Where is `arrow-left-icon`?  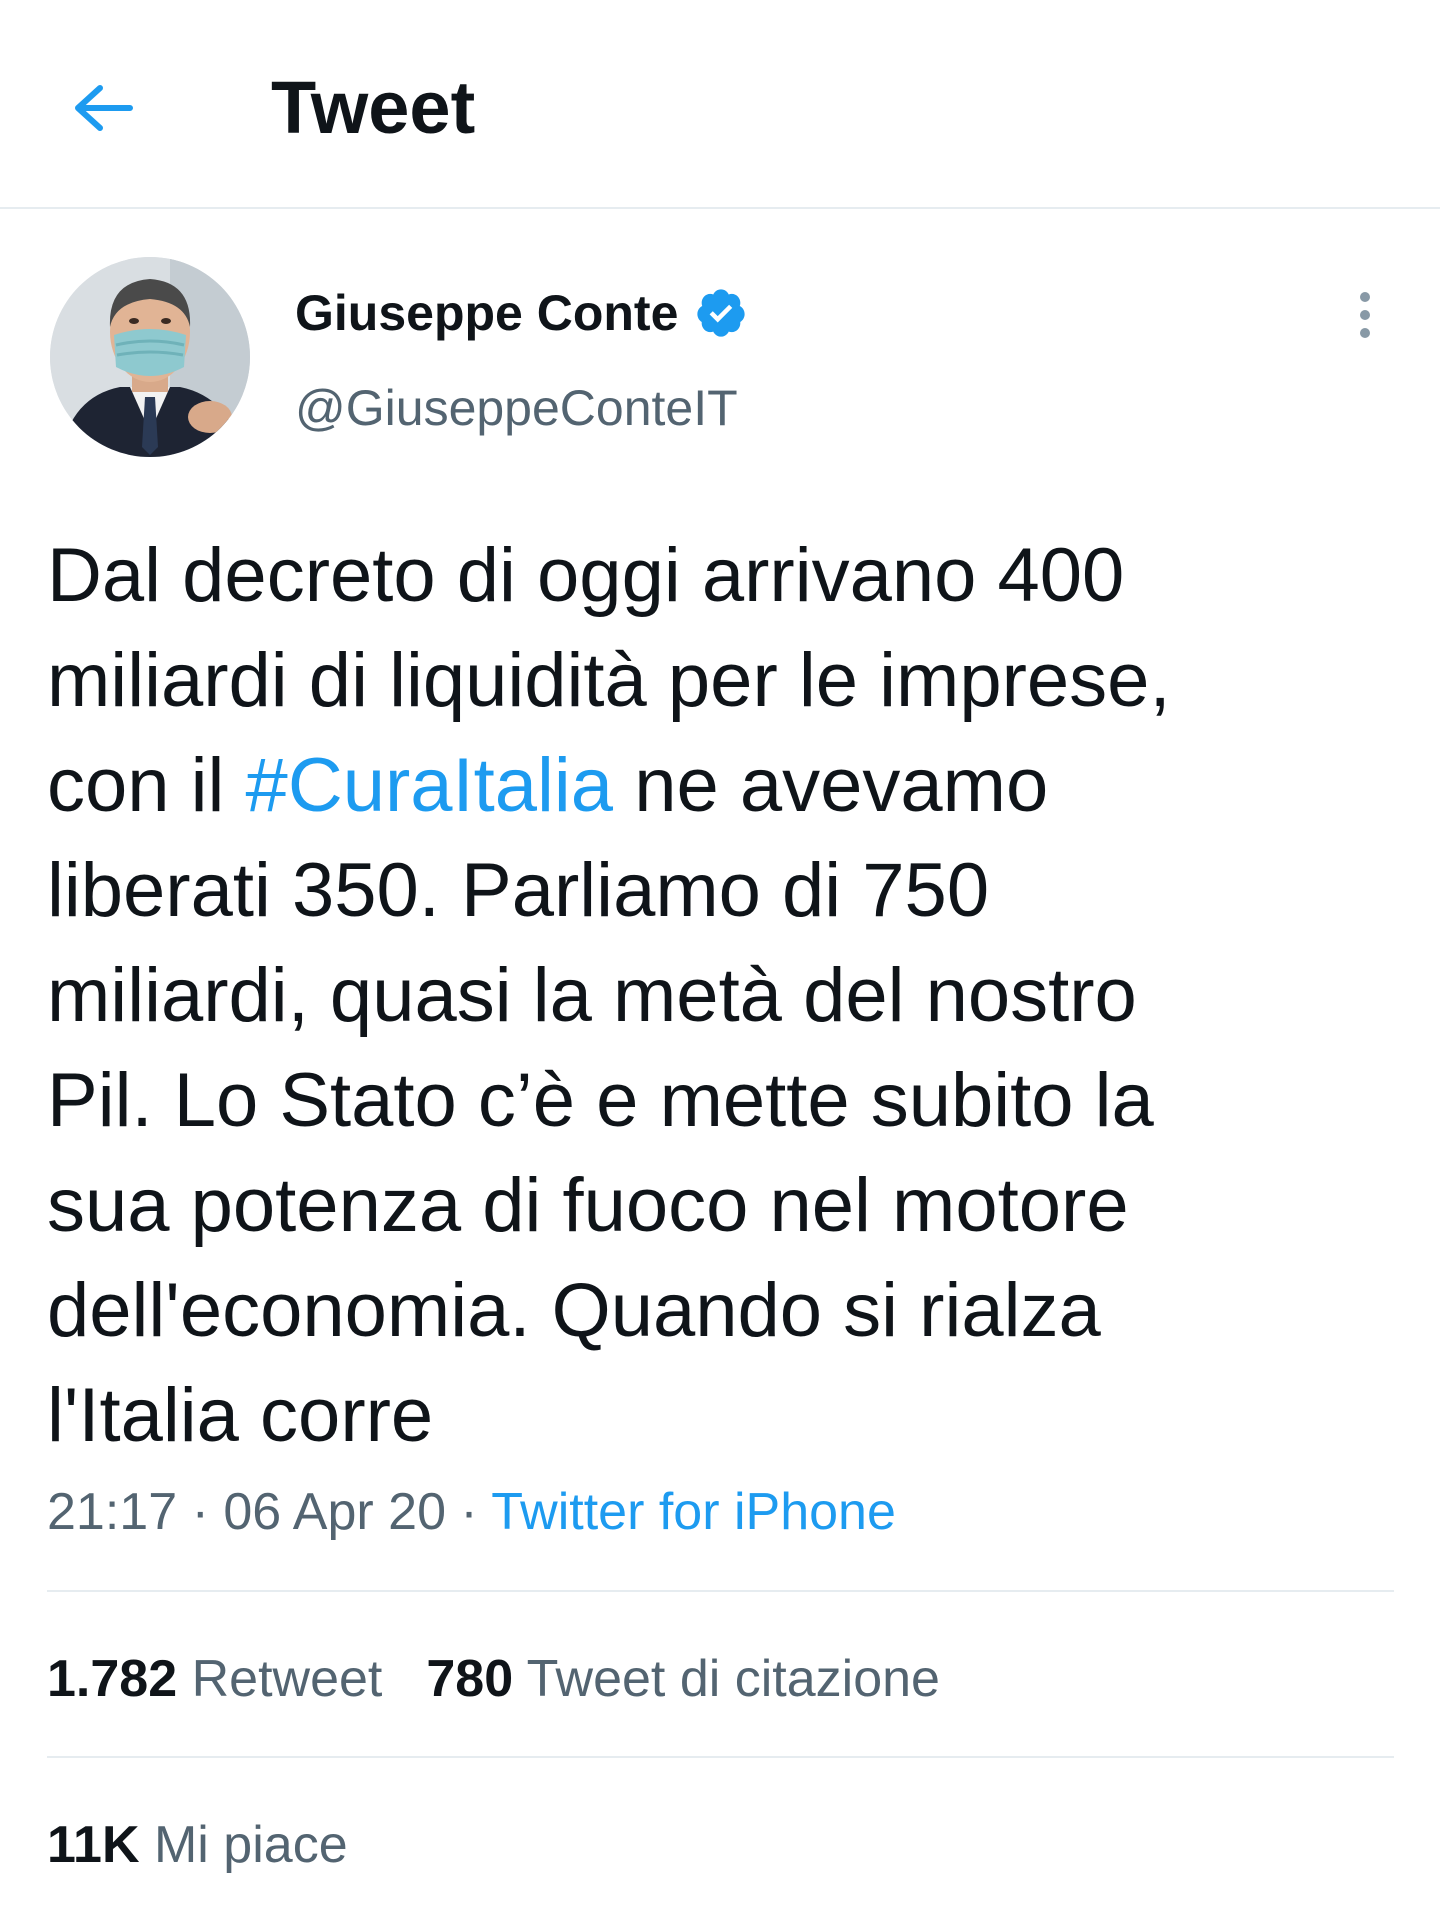 arrow-left-icon is located at coordinates (104, 108).